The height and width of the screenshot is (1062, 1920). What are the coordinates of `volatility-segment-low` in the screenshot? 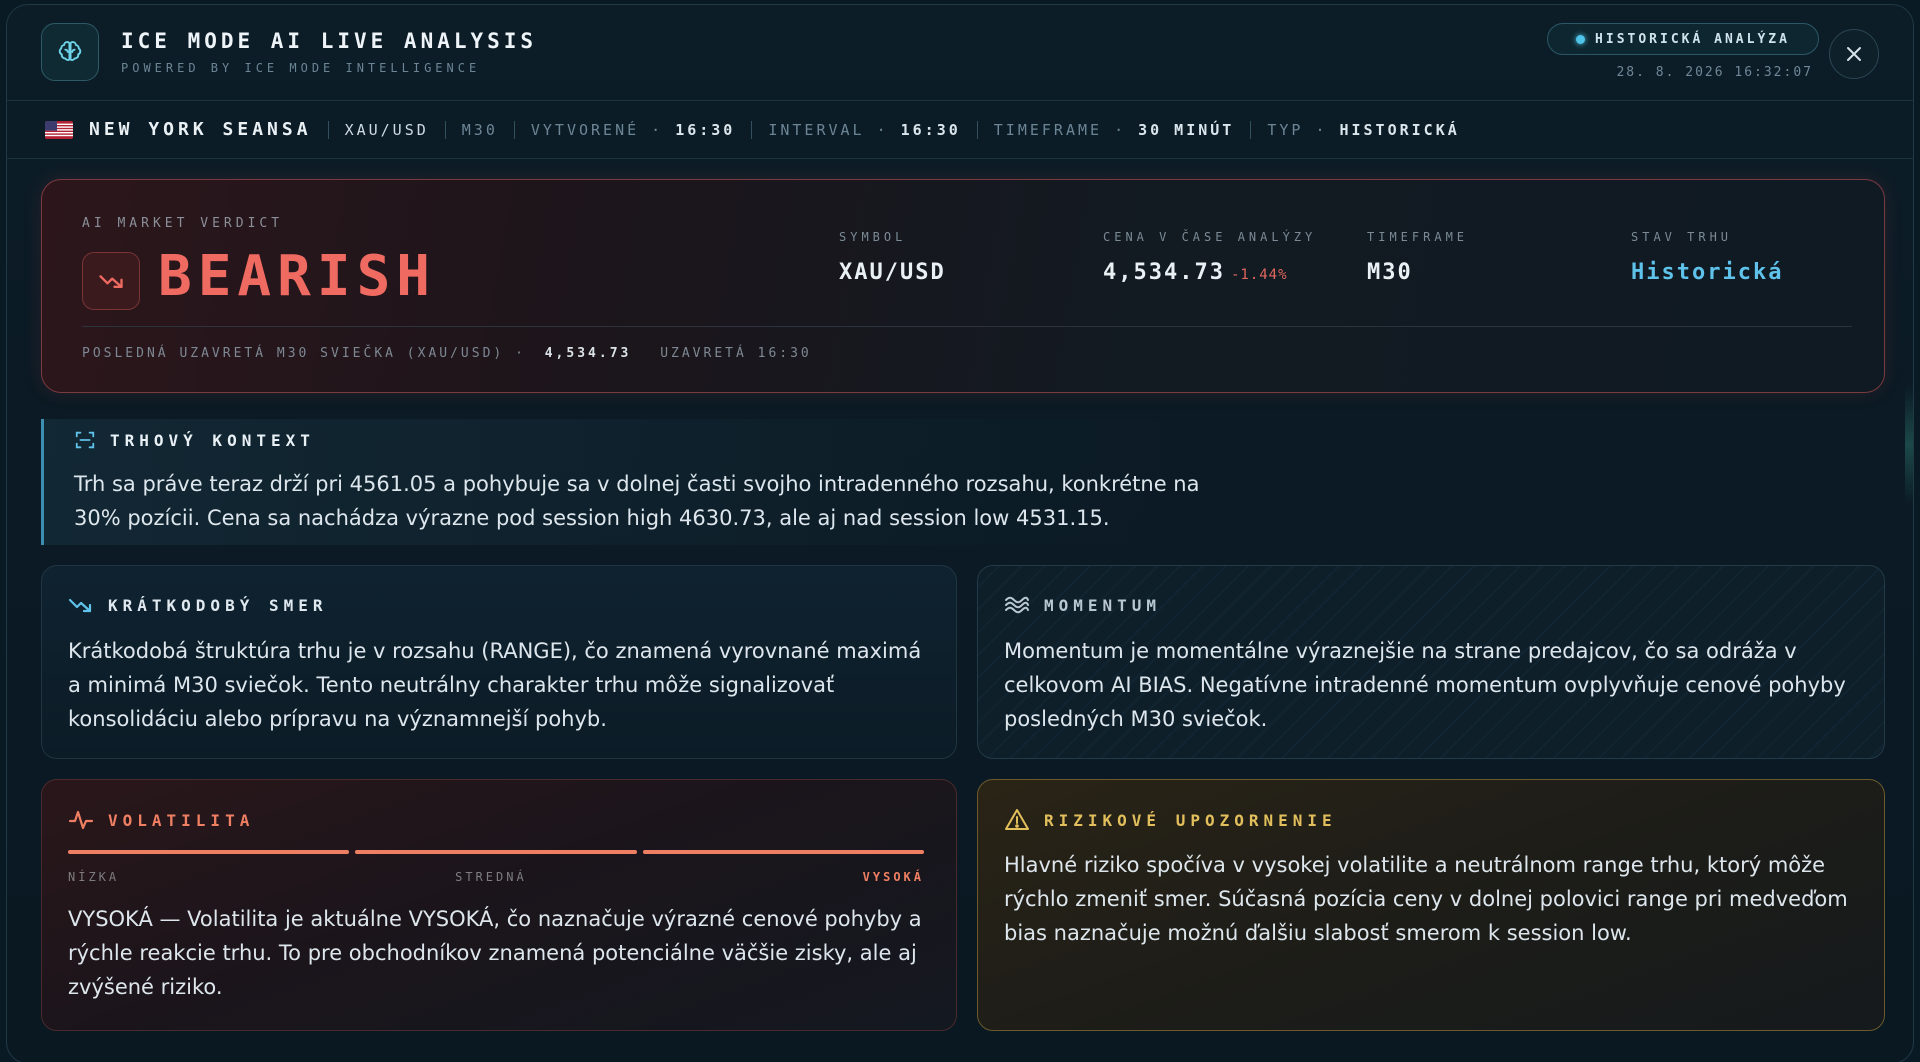 It's located at (209, 852).